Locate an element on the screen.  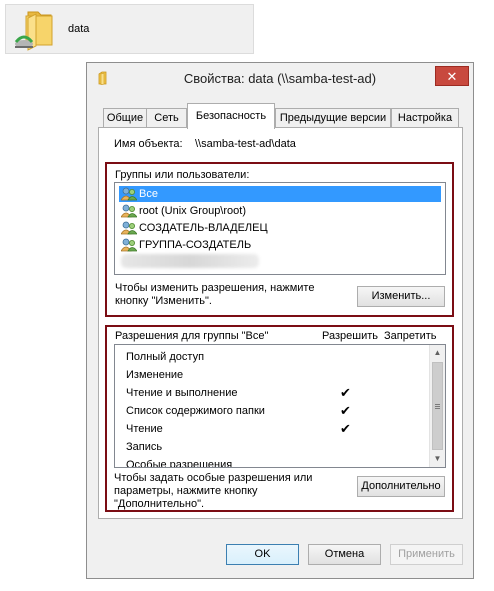
object-name-label: Имя объекта: is located at coordinates (148, 144).